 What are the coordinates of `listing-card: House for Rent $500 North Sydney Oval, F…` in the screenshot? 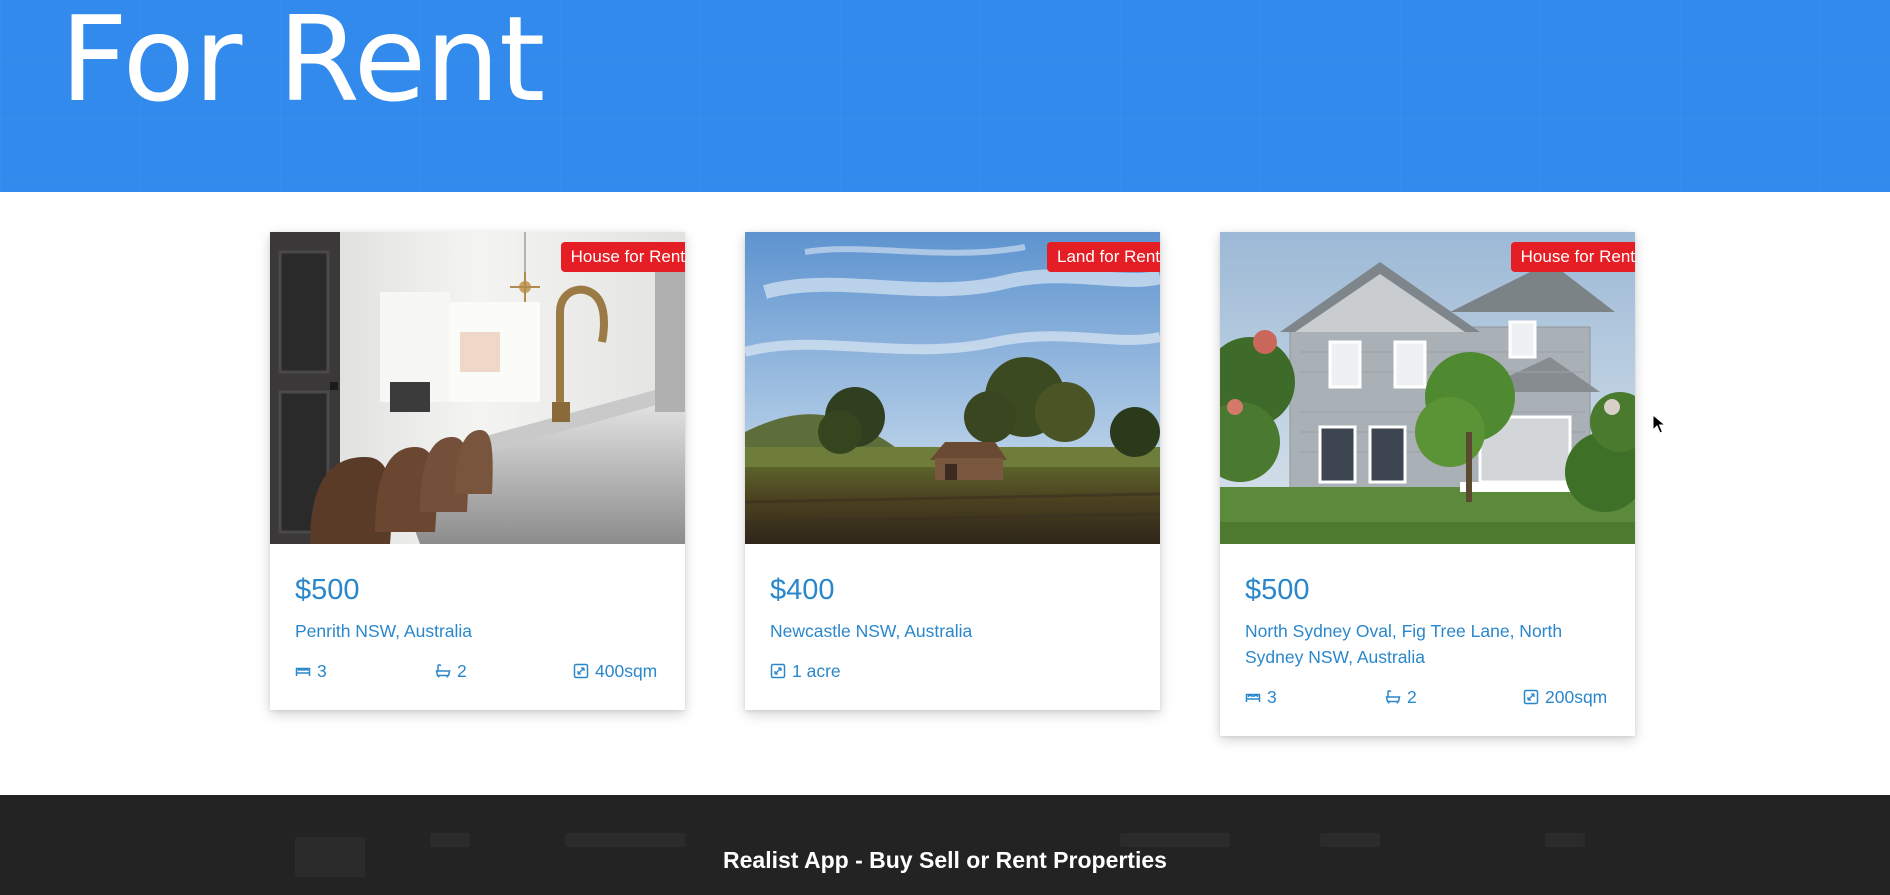 It's located at (1427, 484).